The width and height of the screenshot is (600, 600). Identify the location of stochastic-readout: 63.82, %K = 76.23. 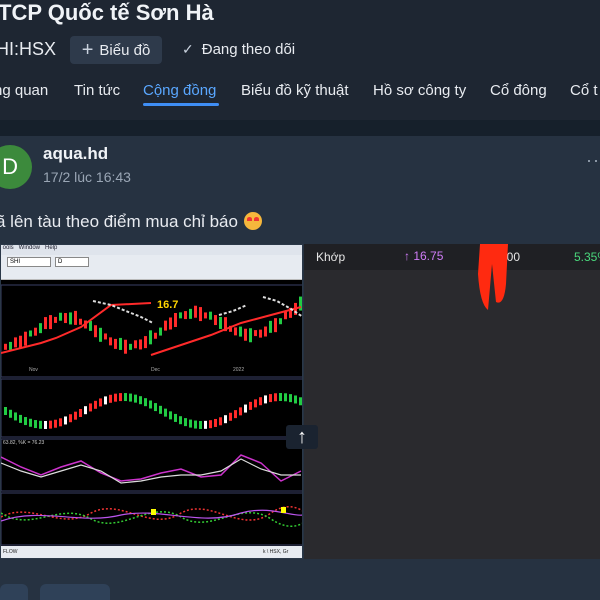
(24, 443).